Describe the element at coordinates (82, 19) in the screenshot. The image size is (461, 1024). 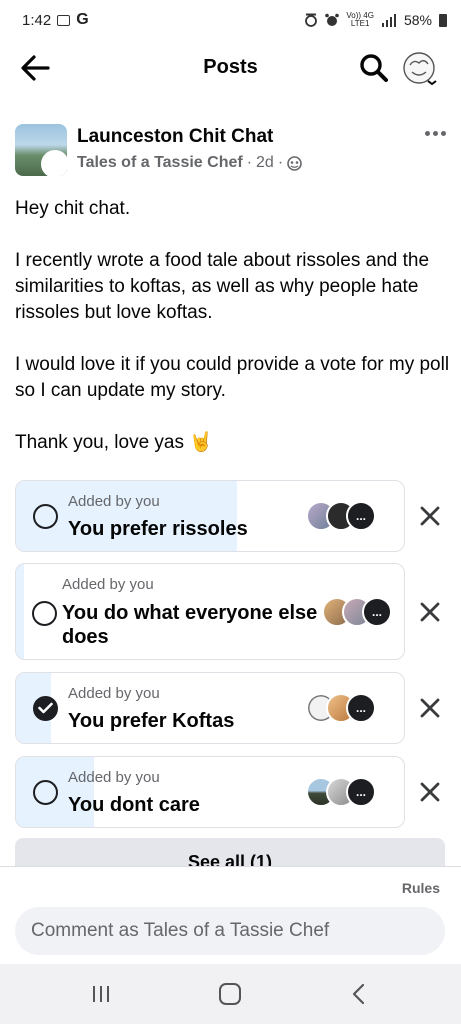
I see `google-icon: G` at that location.